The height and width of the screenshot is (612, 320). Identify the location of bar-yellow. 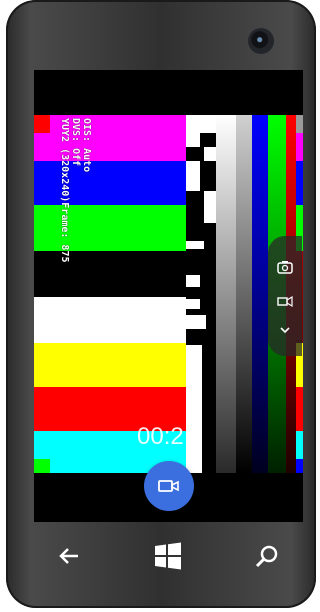
(110, 365).